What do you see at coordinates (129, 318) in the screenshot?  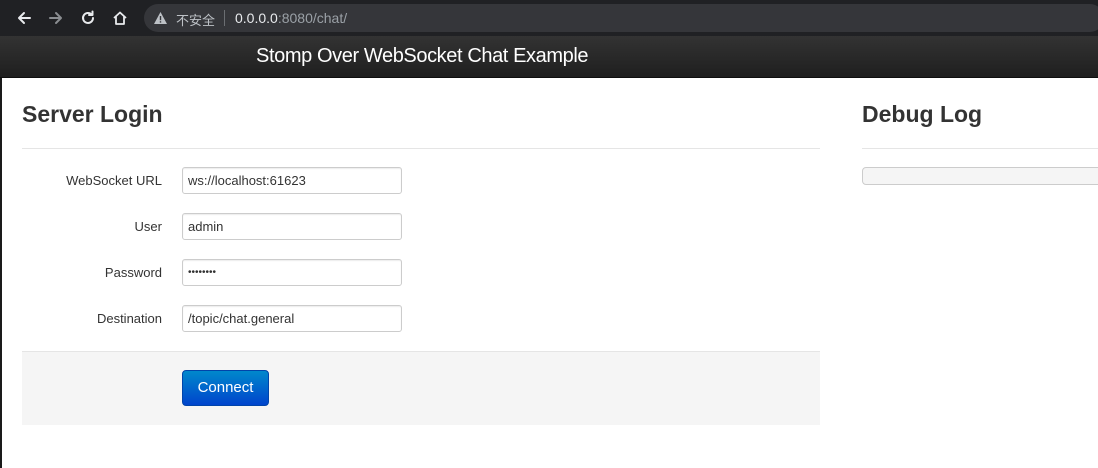 I see `destination-label: Destination` at bounding box center [129, 318].